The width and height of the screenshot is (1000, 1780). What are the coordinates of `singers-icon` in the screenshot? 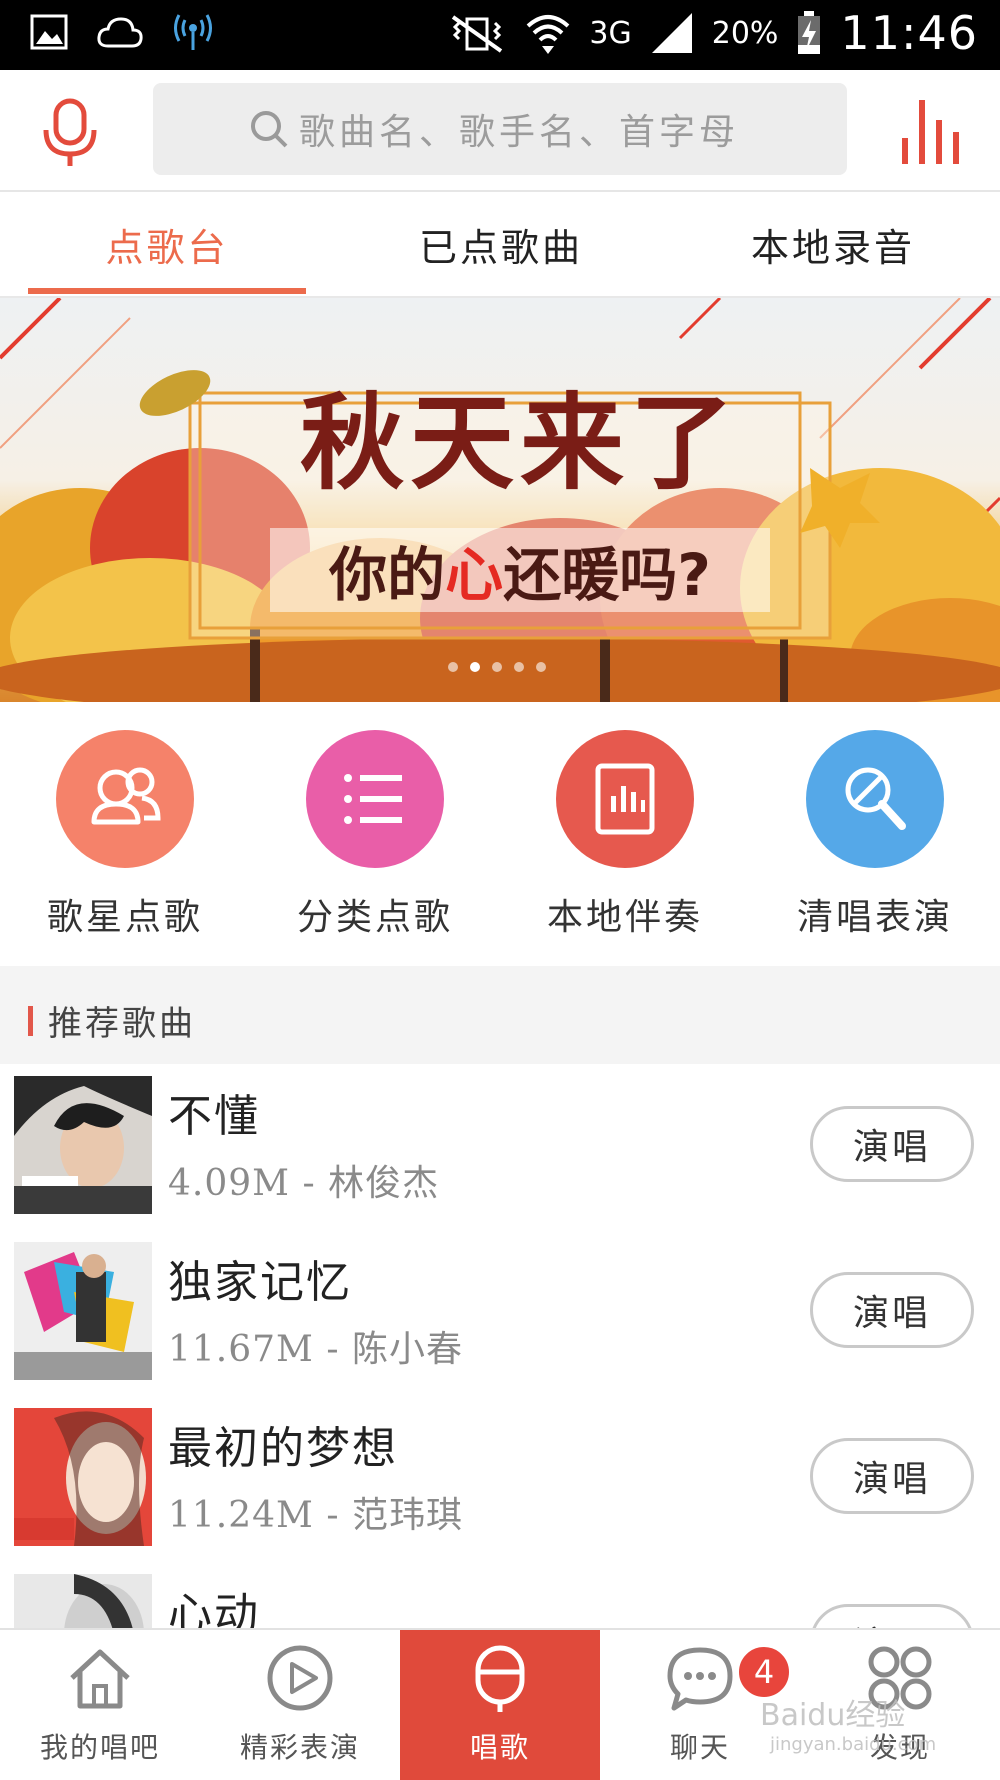 It's located at (126, 796).